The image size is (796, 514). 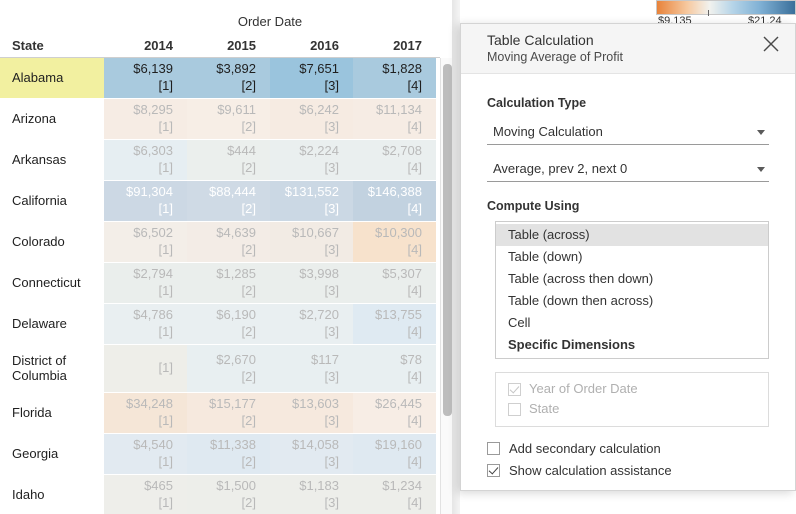 I want to click on cell-delaware-2014: $4,786 [1], so click(x=145, y=324).